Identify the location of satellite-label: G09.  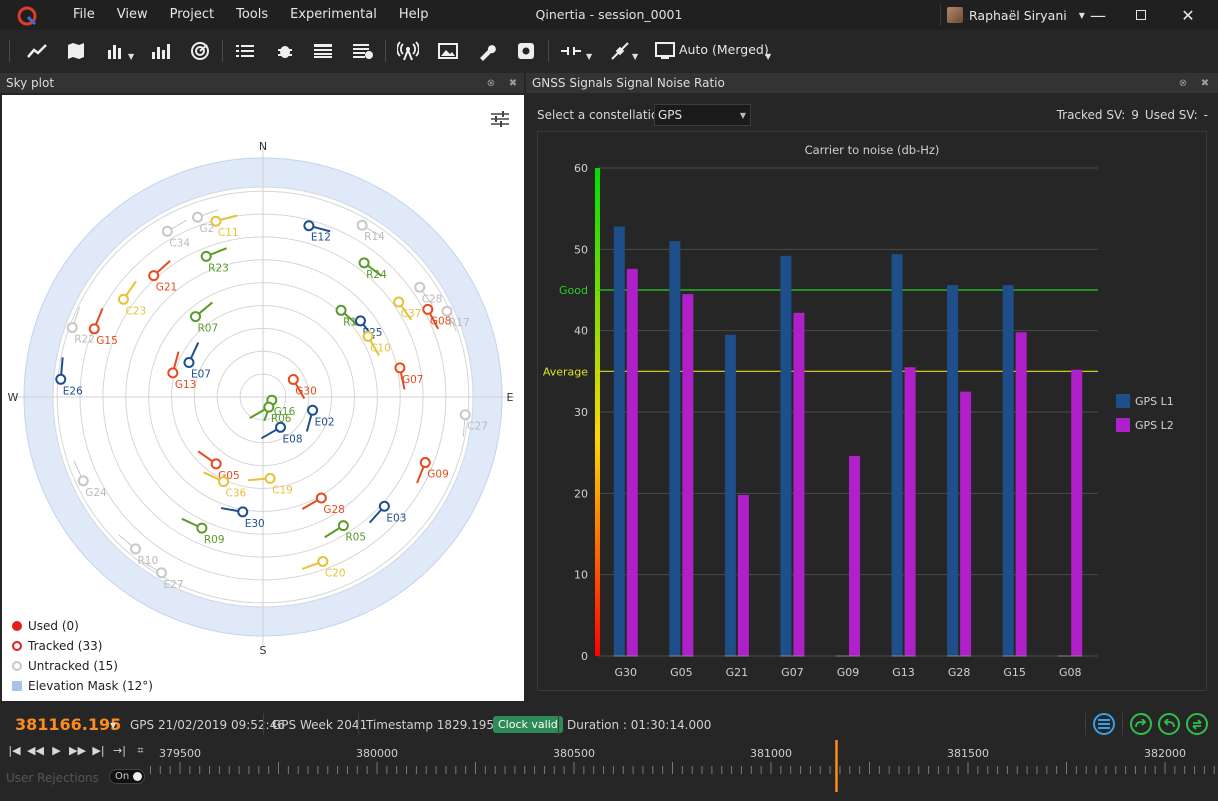
(438, 475).